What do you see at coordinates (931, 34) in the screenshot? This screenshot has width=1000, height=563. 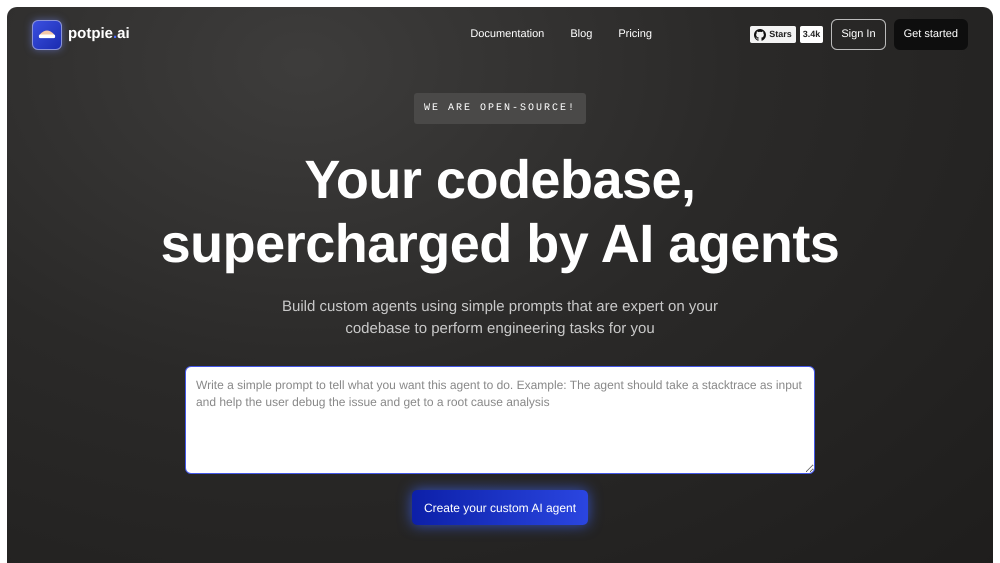 I see `get-started-button: Get started` at bounding box center [931, 34].